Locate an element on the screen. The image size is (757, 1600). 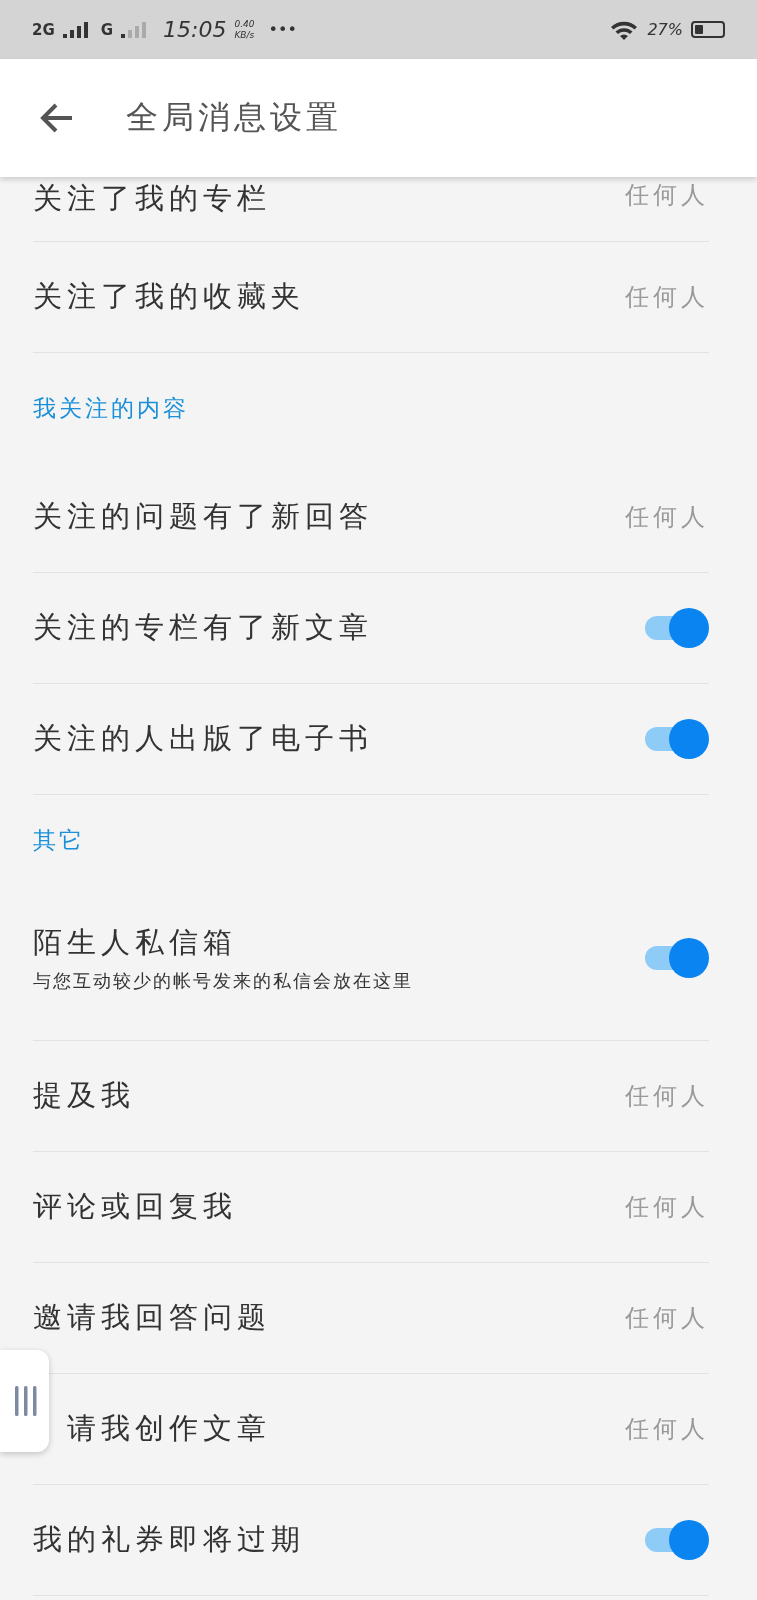
setting-label: 关注了我的收藏夹 is located at coordinates (169, 296).